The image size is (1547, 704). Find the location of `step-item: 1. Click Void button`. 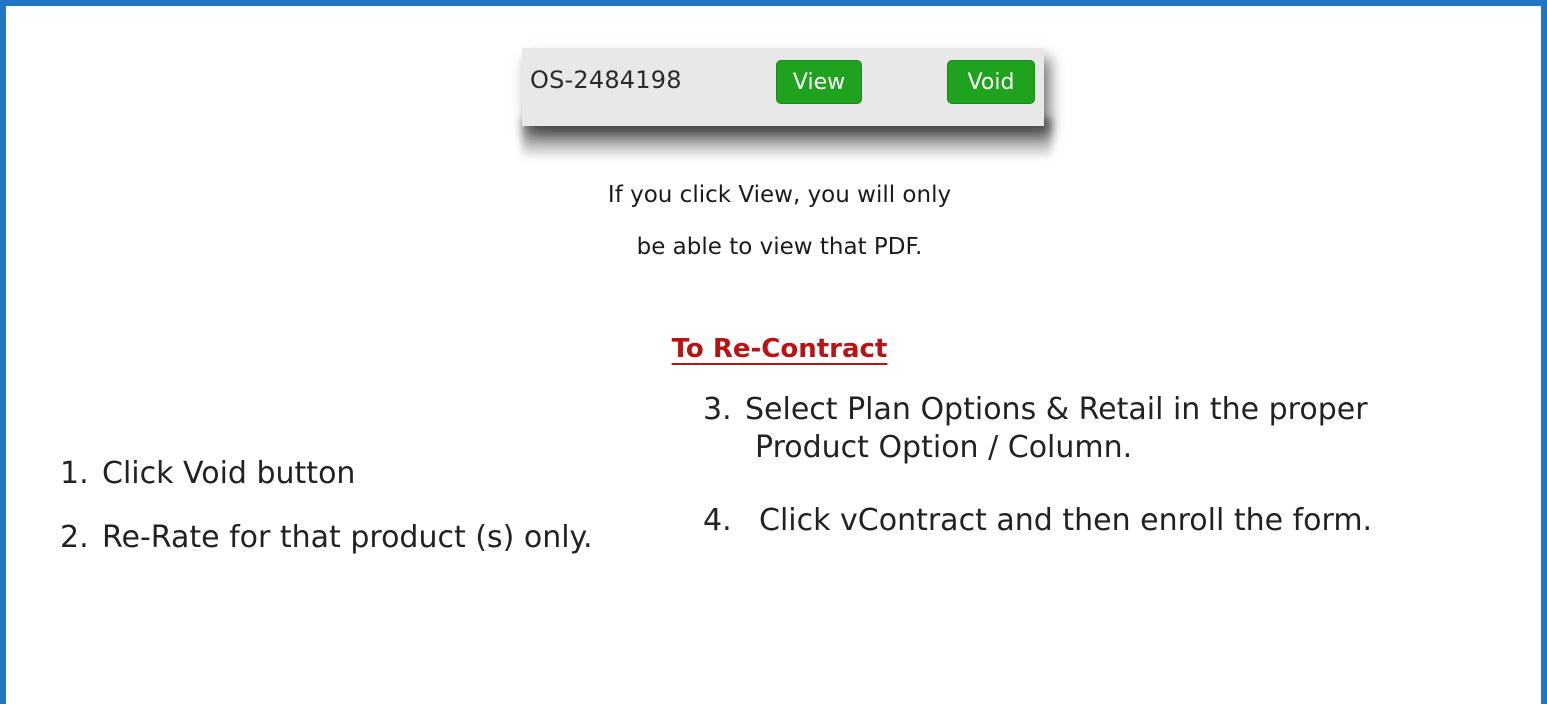

step-item: 1. Click Void button is located at coordinates (326, 486).